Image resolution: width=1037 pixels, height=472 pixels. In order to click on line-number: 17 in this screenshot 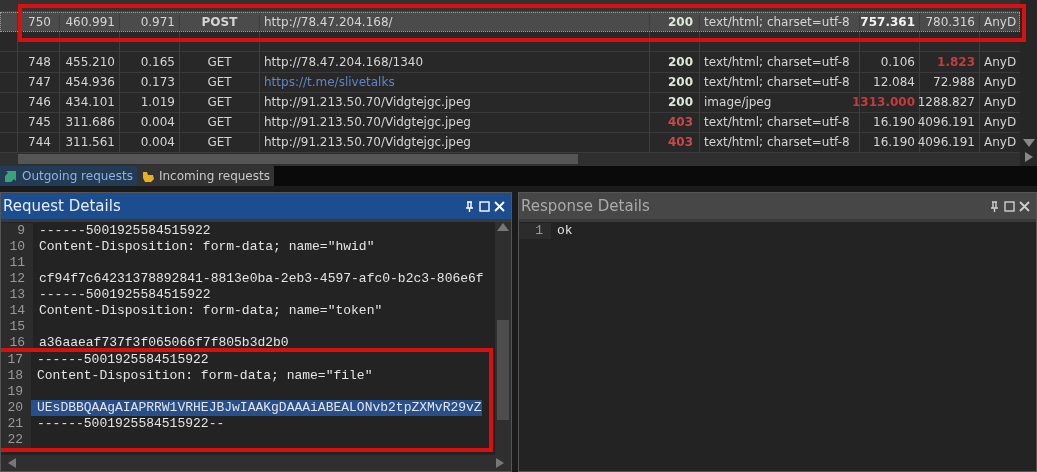, I will do `click(16, 360)`.